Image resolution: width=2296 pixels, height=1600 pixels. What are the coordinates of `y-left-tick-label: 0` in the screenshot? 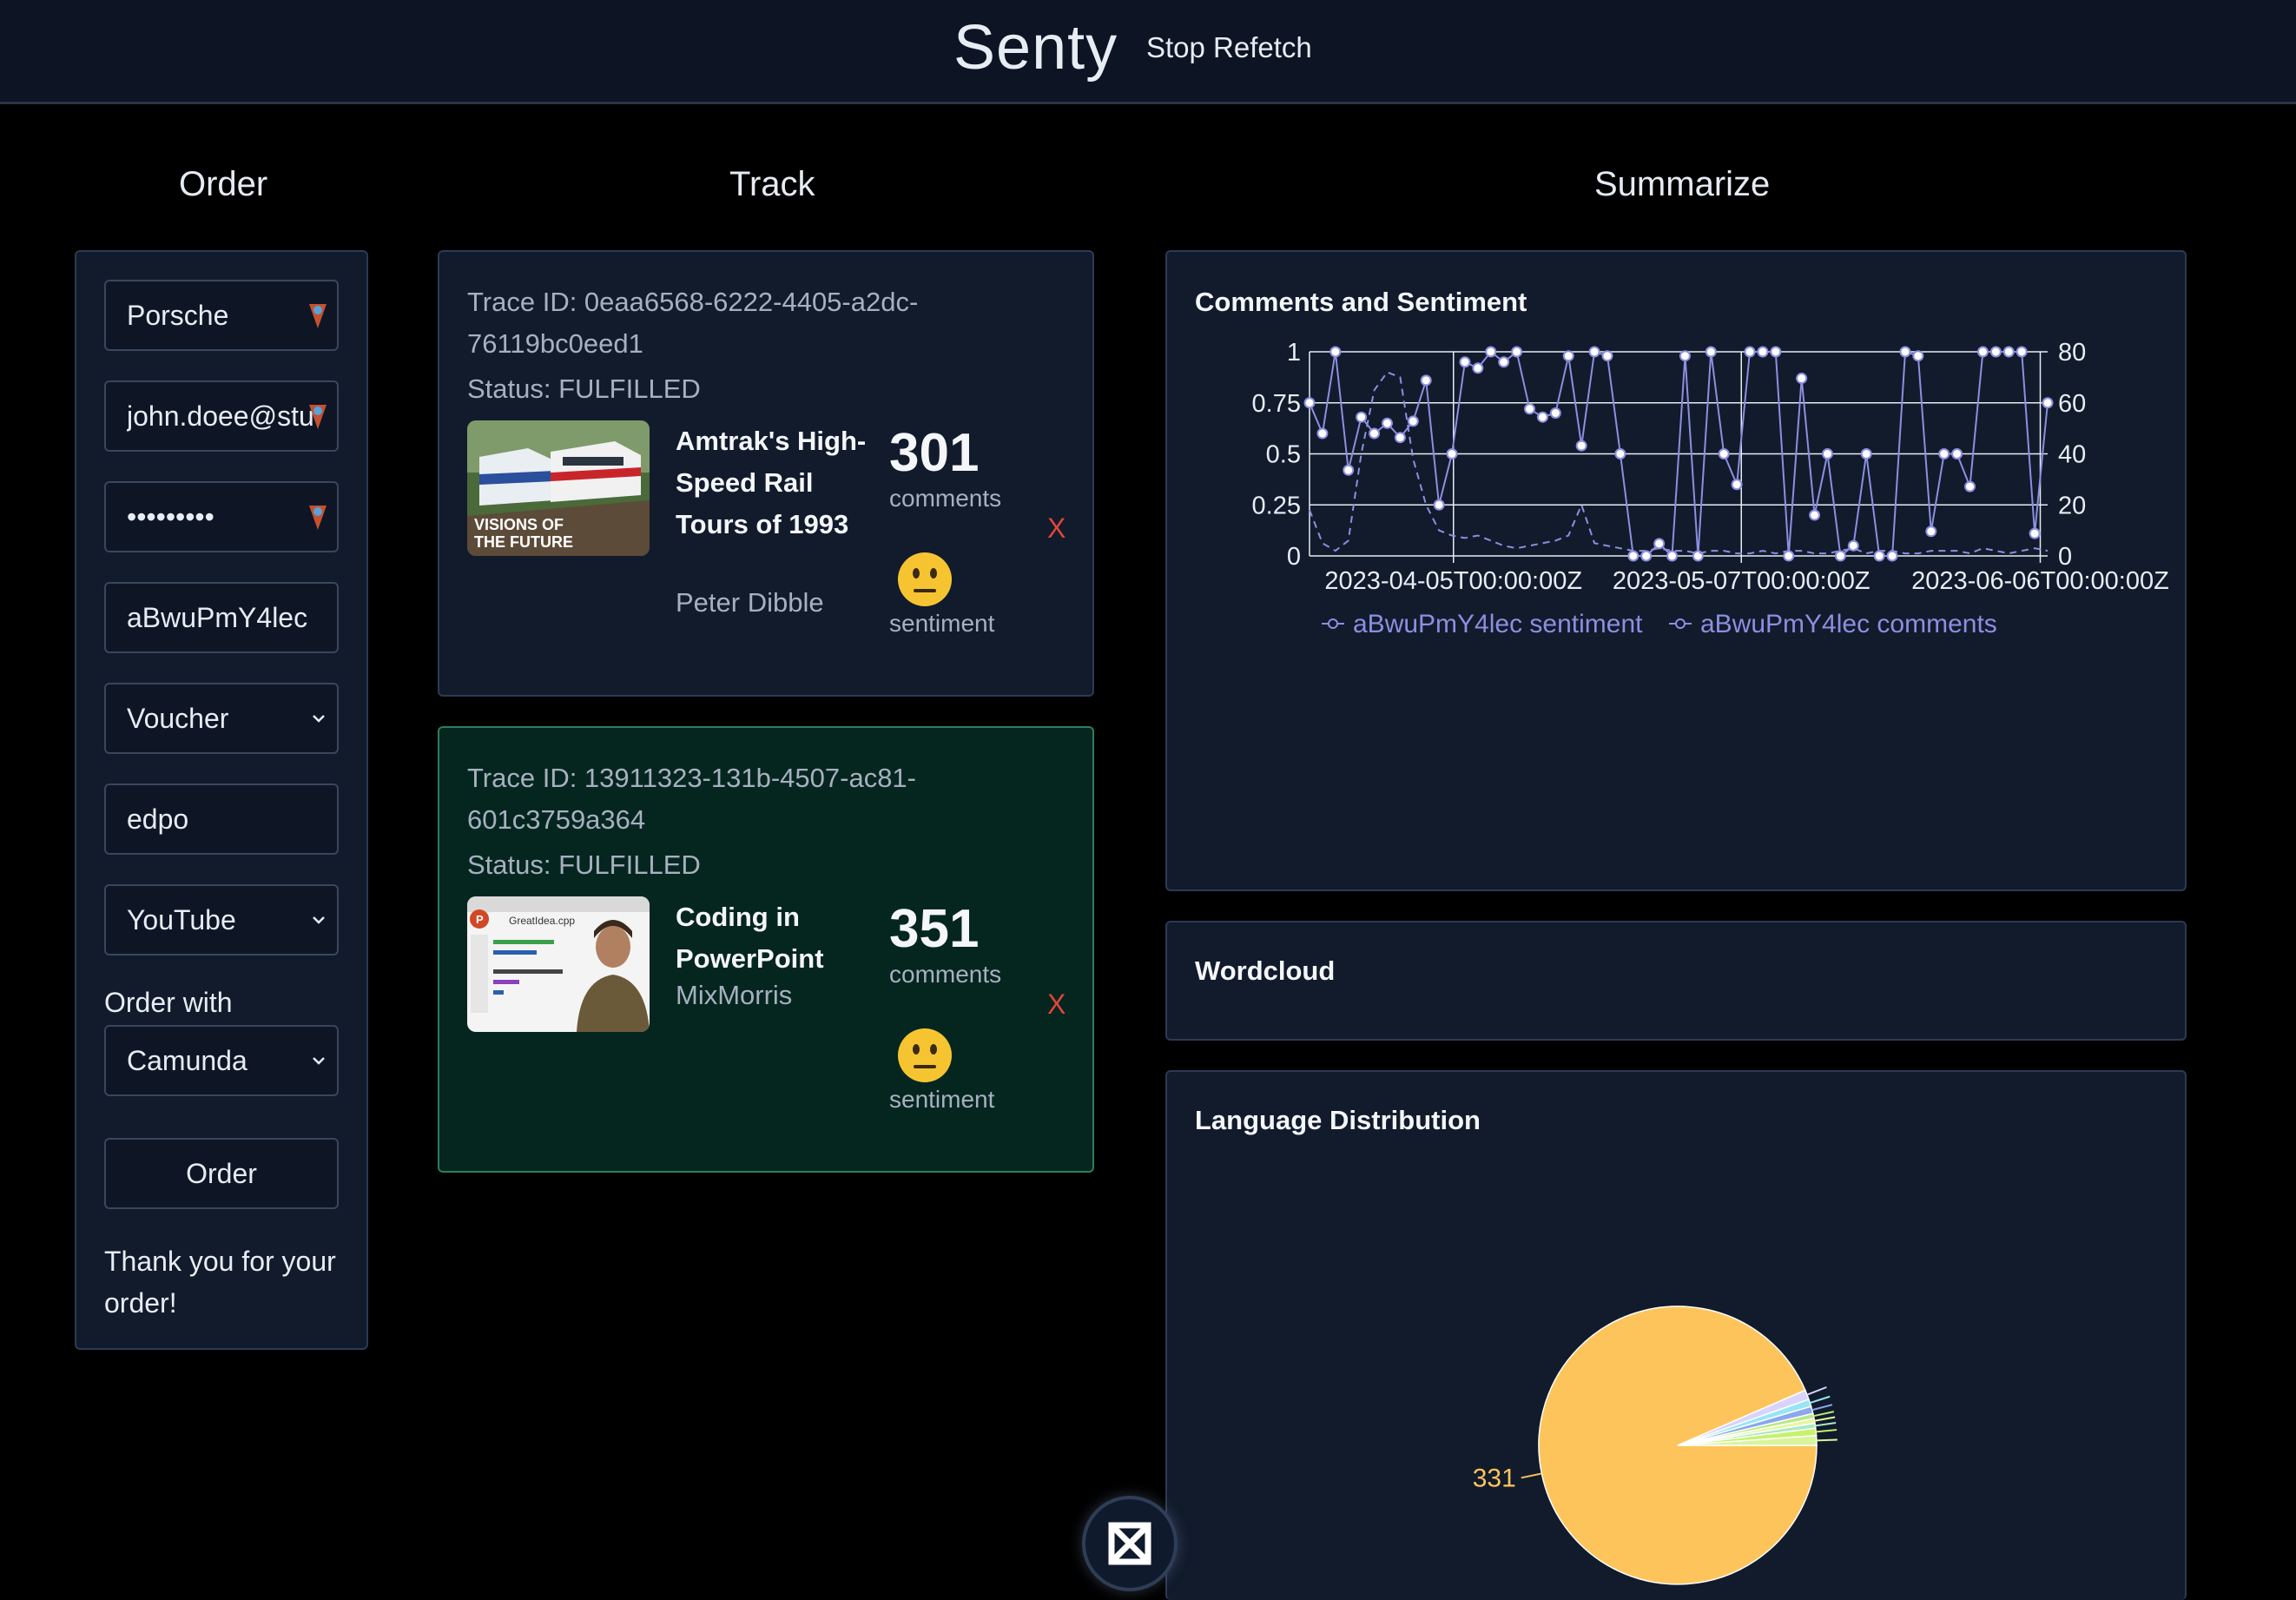 It's located at (1294, 557).